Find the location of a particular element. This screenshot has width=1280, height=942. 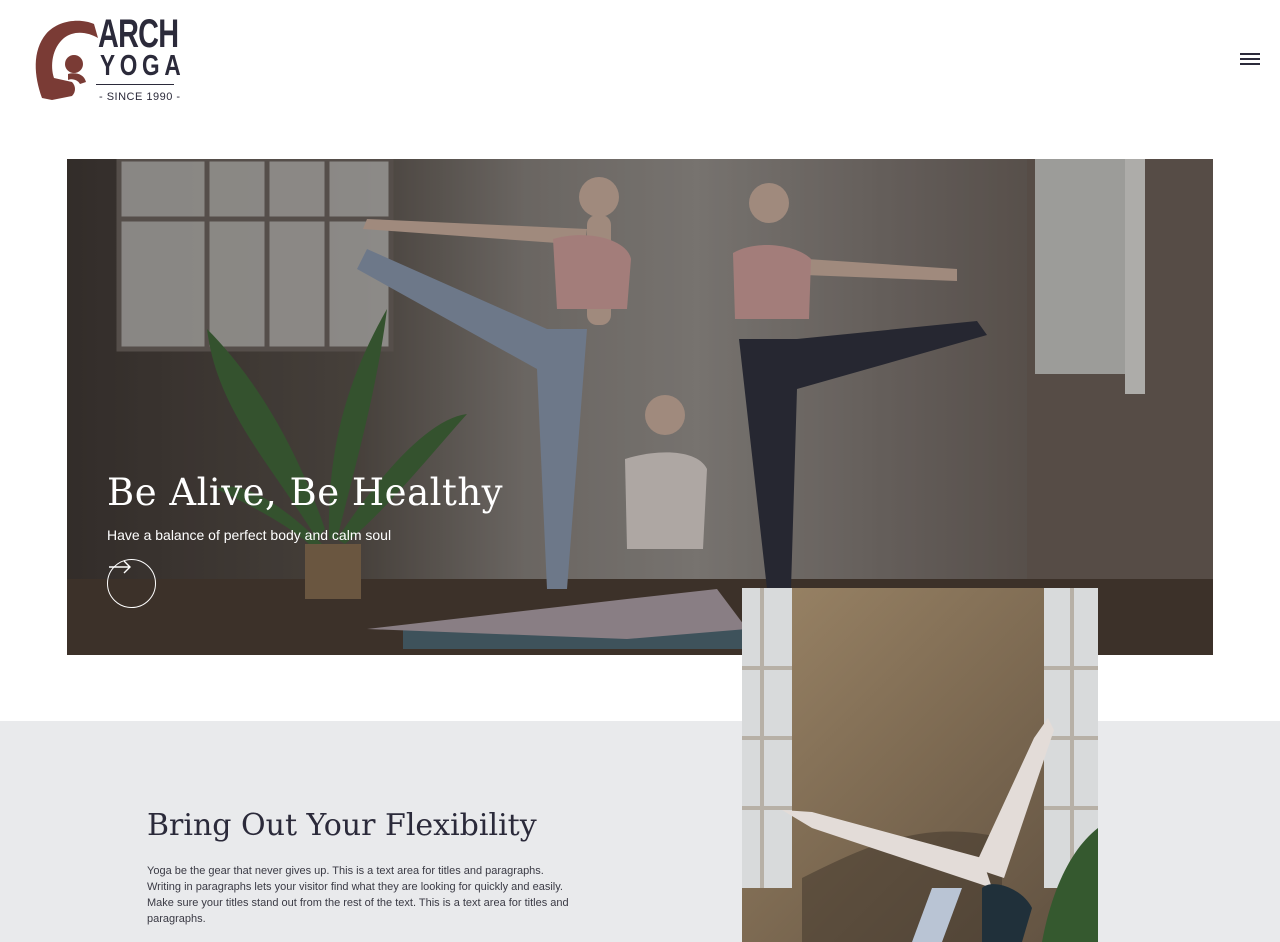

hamburger-menu-icon is located at coordinates (1250, 59).